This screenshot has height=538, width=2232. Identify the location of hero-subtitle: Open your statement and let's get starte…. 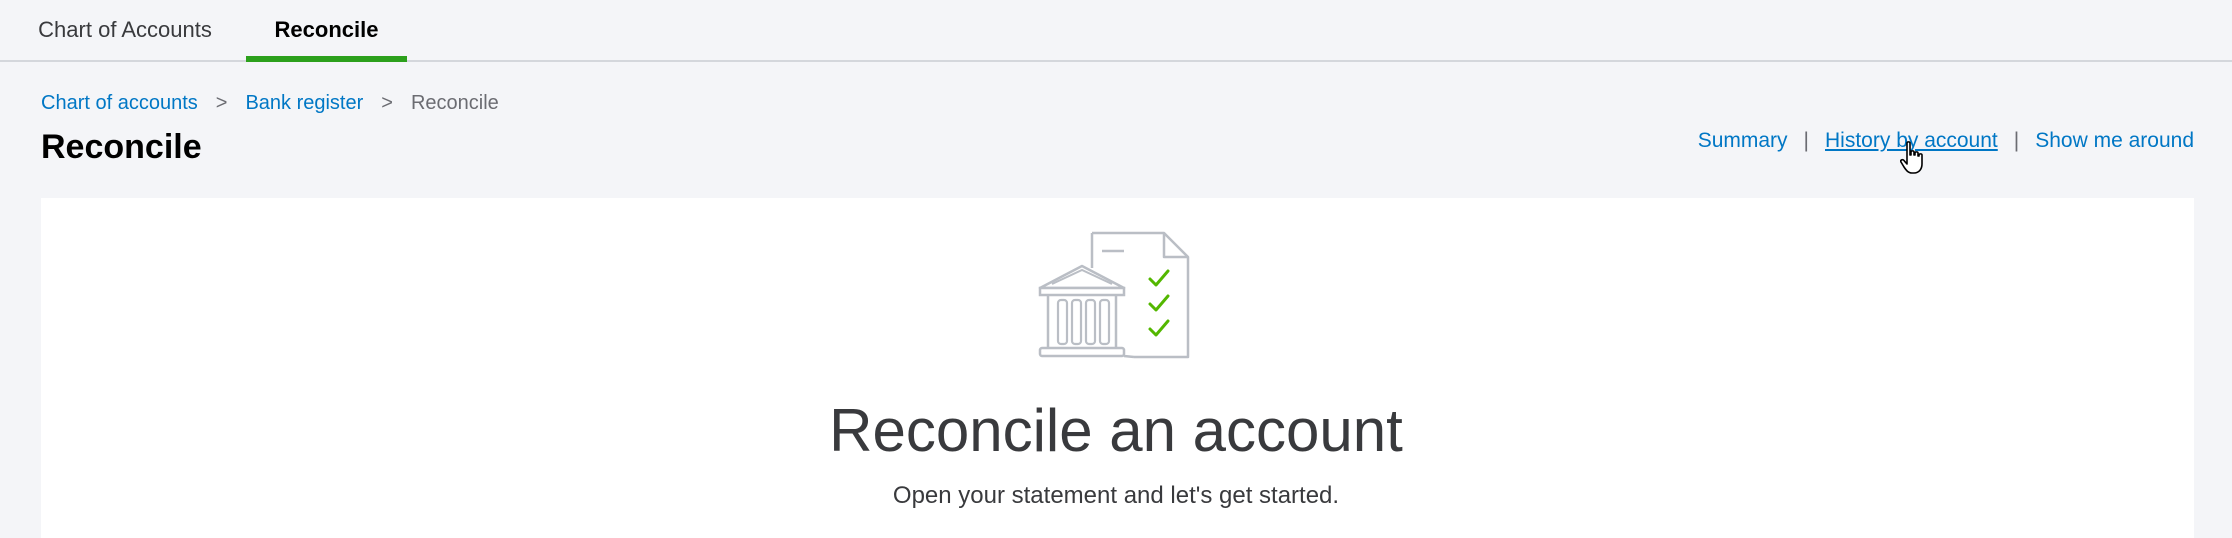
(1116, 495).